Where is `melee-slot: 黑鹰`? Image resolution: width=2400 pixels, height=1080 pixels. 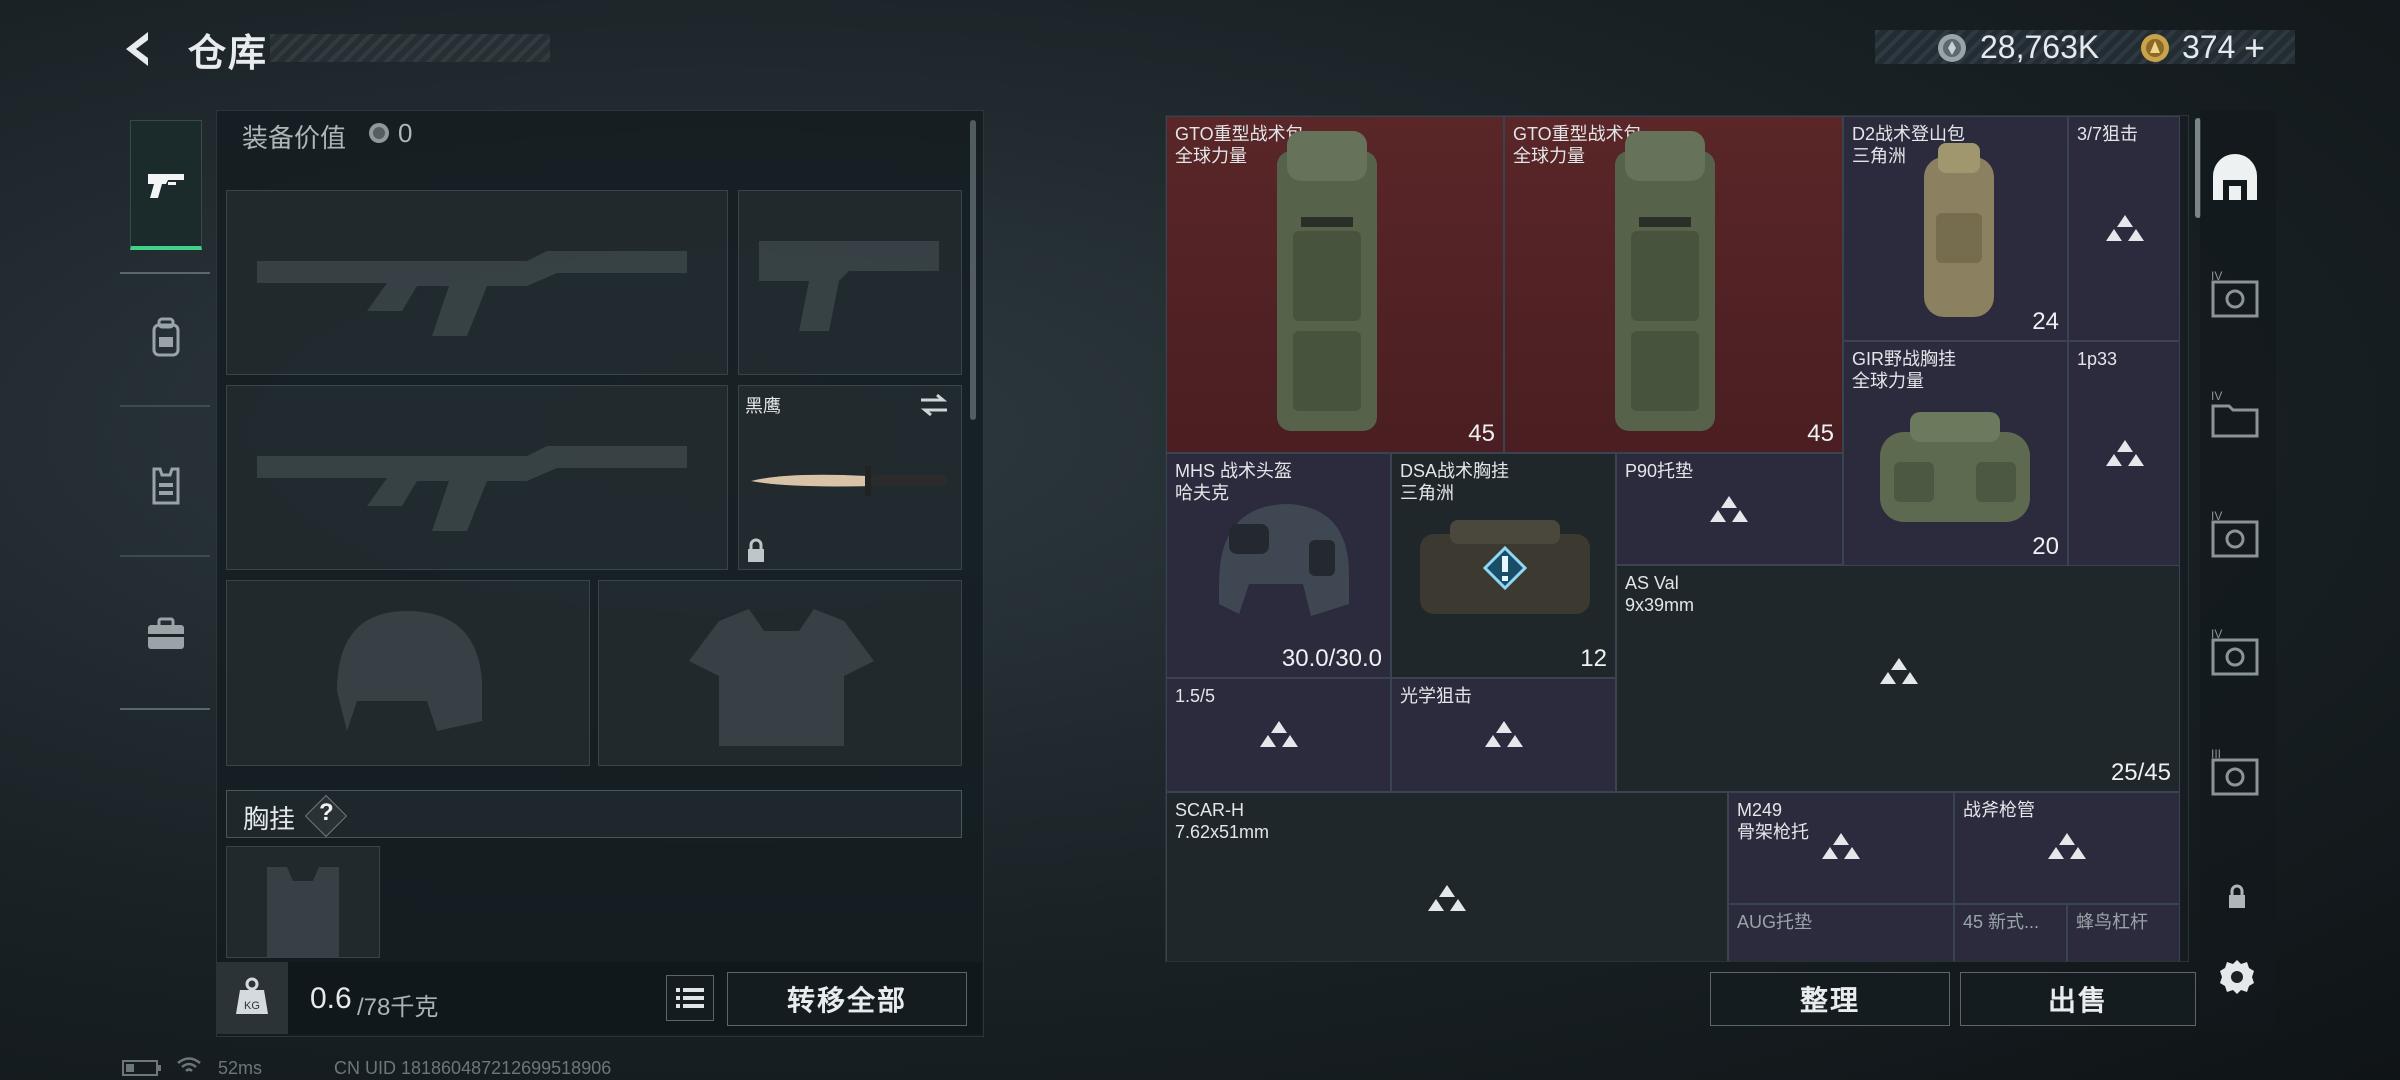 melee-slot: 黑鹰 is located at coordinates (850, 477).